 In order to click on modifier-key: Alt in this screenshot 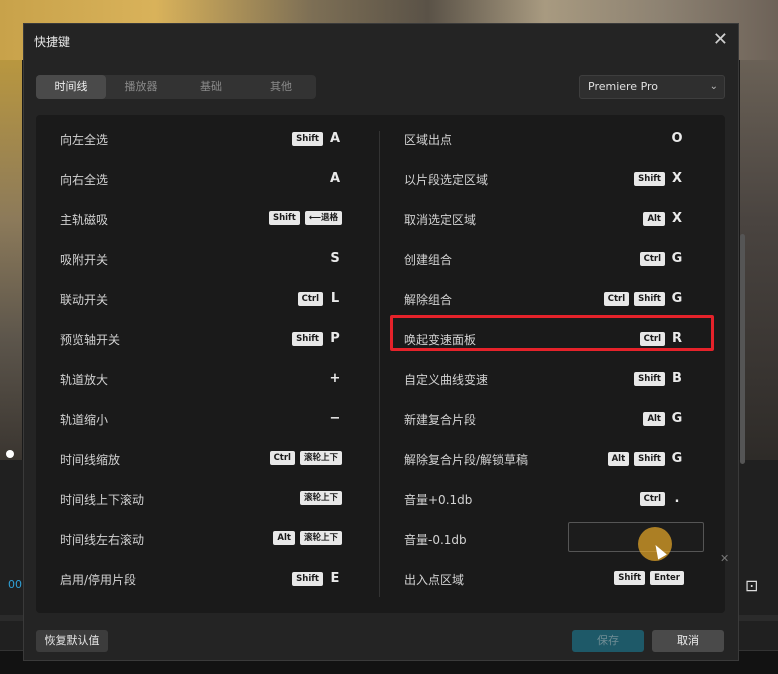, I will do `click(654, 418)`.